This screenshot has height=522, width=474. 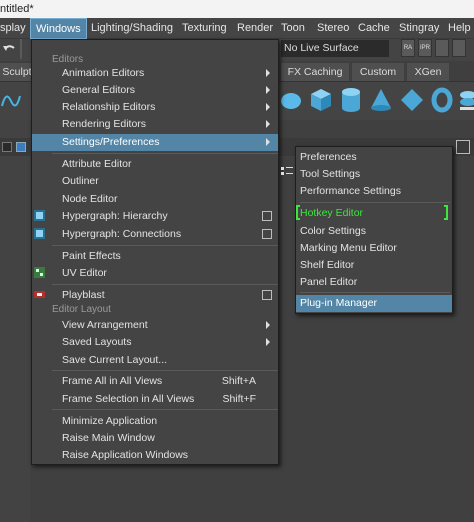 I want to click on render-icon: RA, so click(x=408, y=48).